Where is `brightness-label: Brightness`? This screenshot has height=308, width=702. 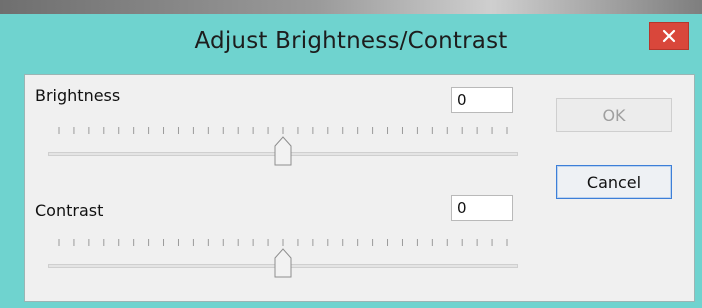 brightness-label: Brightness is located at coordinates (78, 95).